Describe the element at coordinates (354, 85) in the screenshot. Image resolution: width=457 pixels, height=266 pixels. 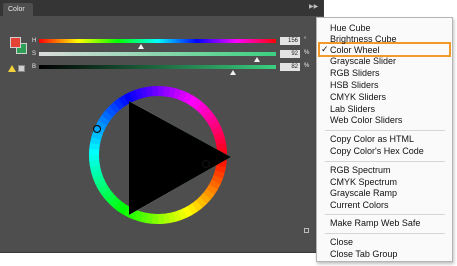
I see `menu-item-hsb-sliders: HSB Sliders` at that location.